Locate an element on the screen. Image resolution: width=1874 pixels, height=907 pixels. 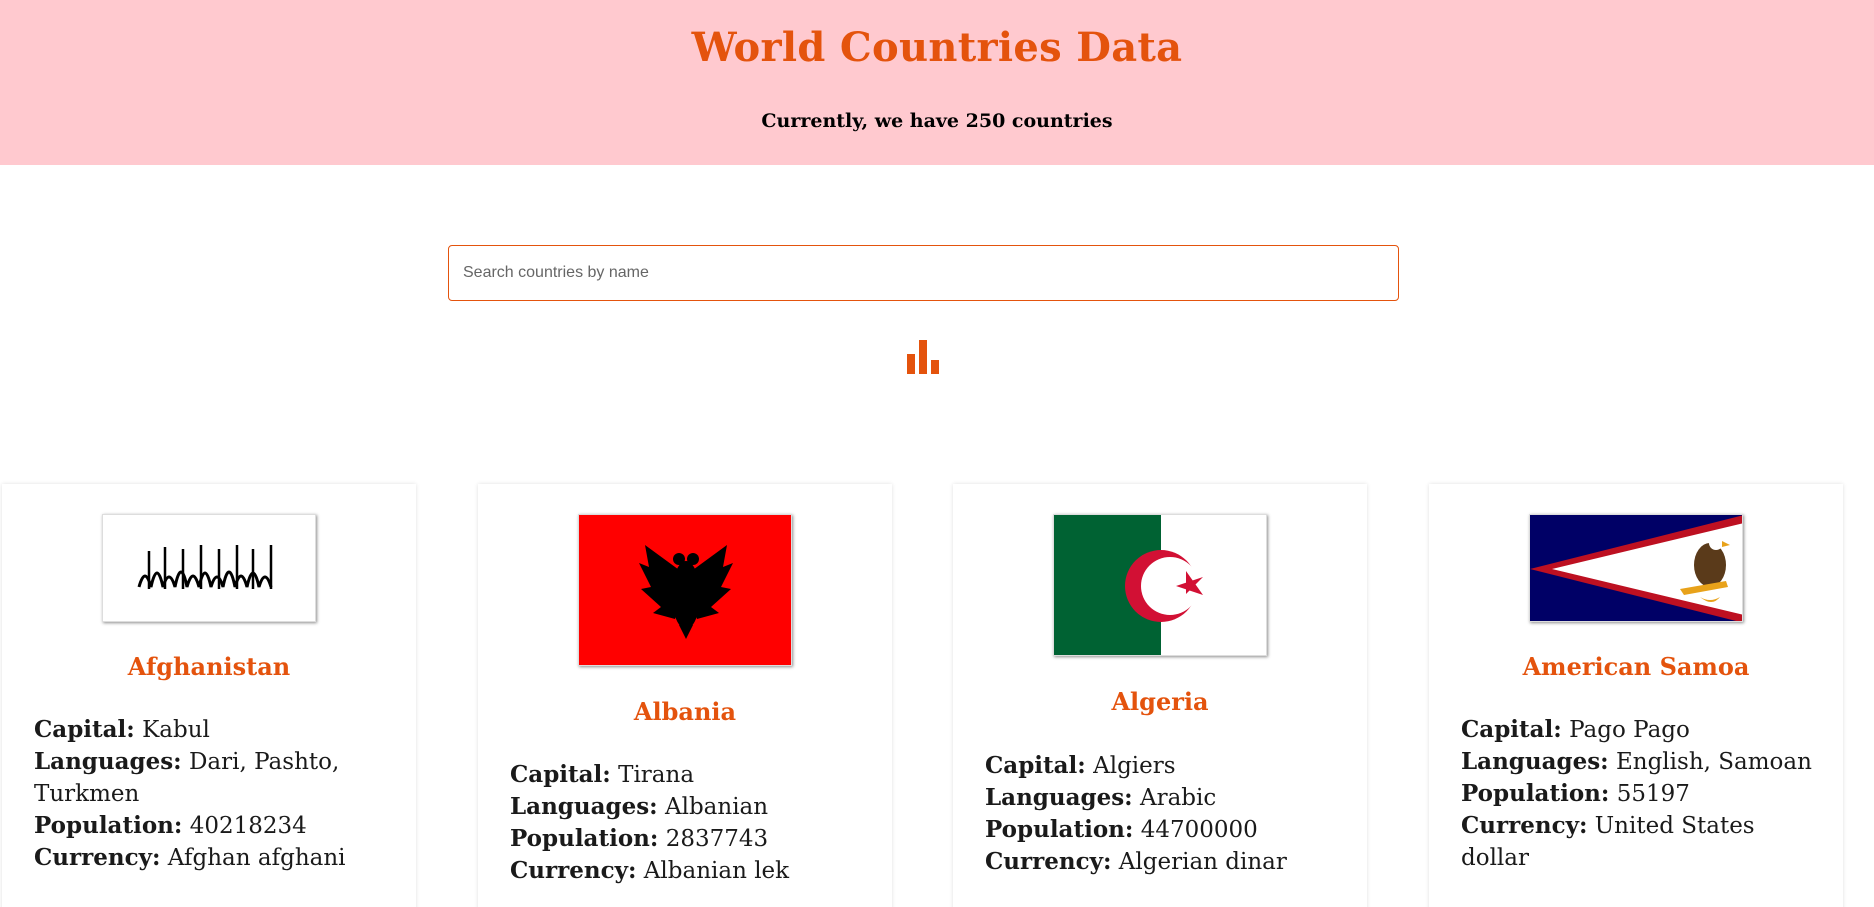
country-count-subtitle: Currently, we have 250 countries is located at coordinates (937, 121).